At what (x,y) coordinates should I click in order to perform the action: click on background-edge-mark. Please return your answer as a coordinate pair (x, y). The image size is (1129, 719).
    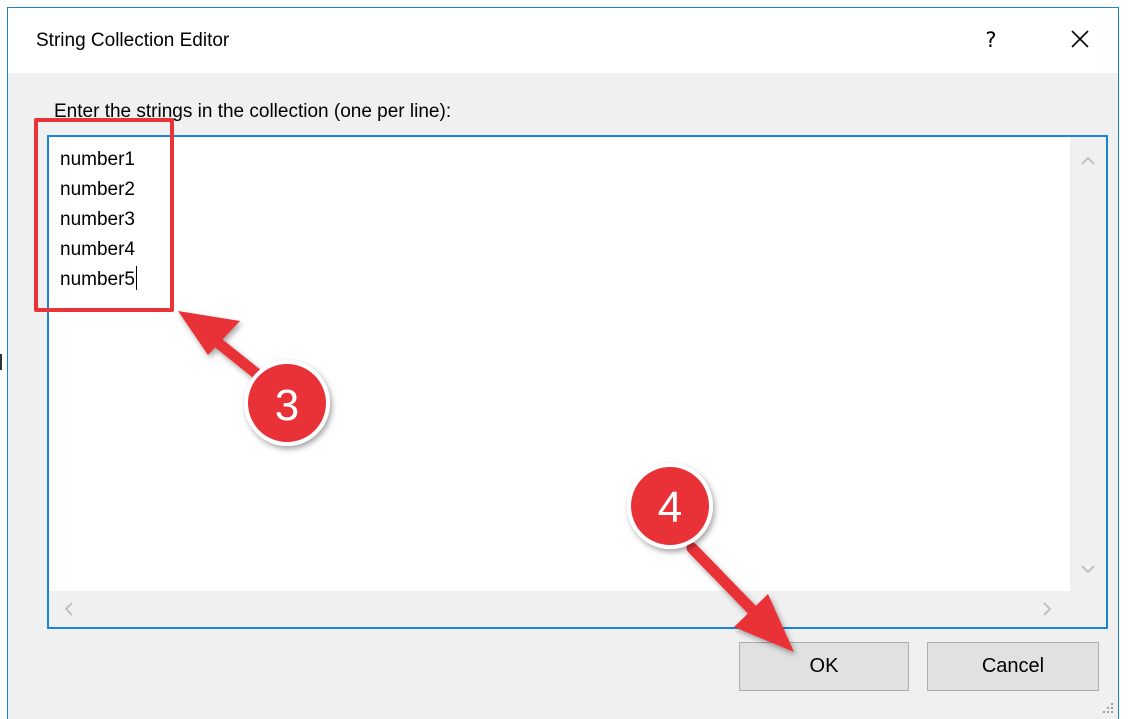
    Looking at the image, I should click on (1, 362).